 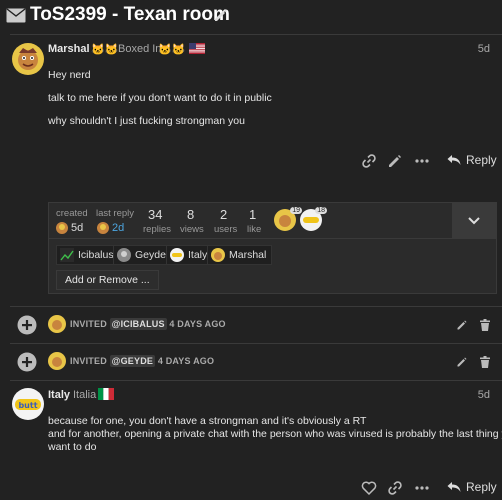 I want to click on created-label: created, so click(x=72, y=213).